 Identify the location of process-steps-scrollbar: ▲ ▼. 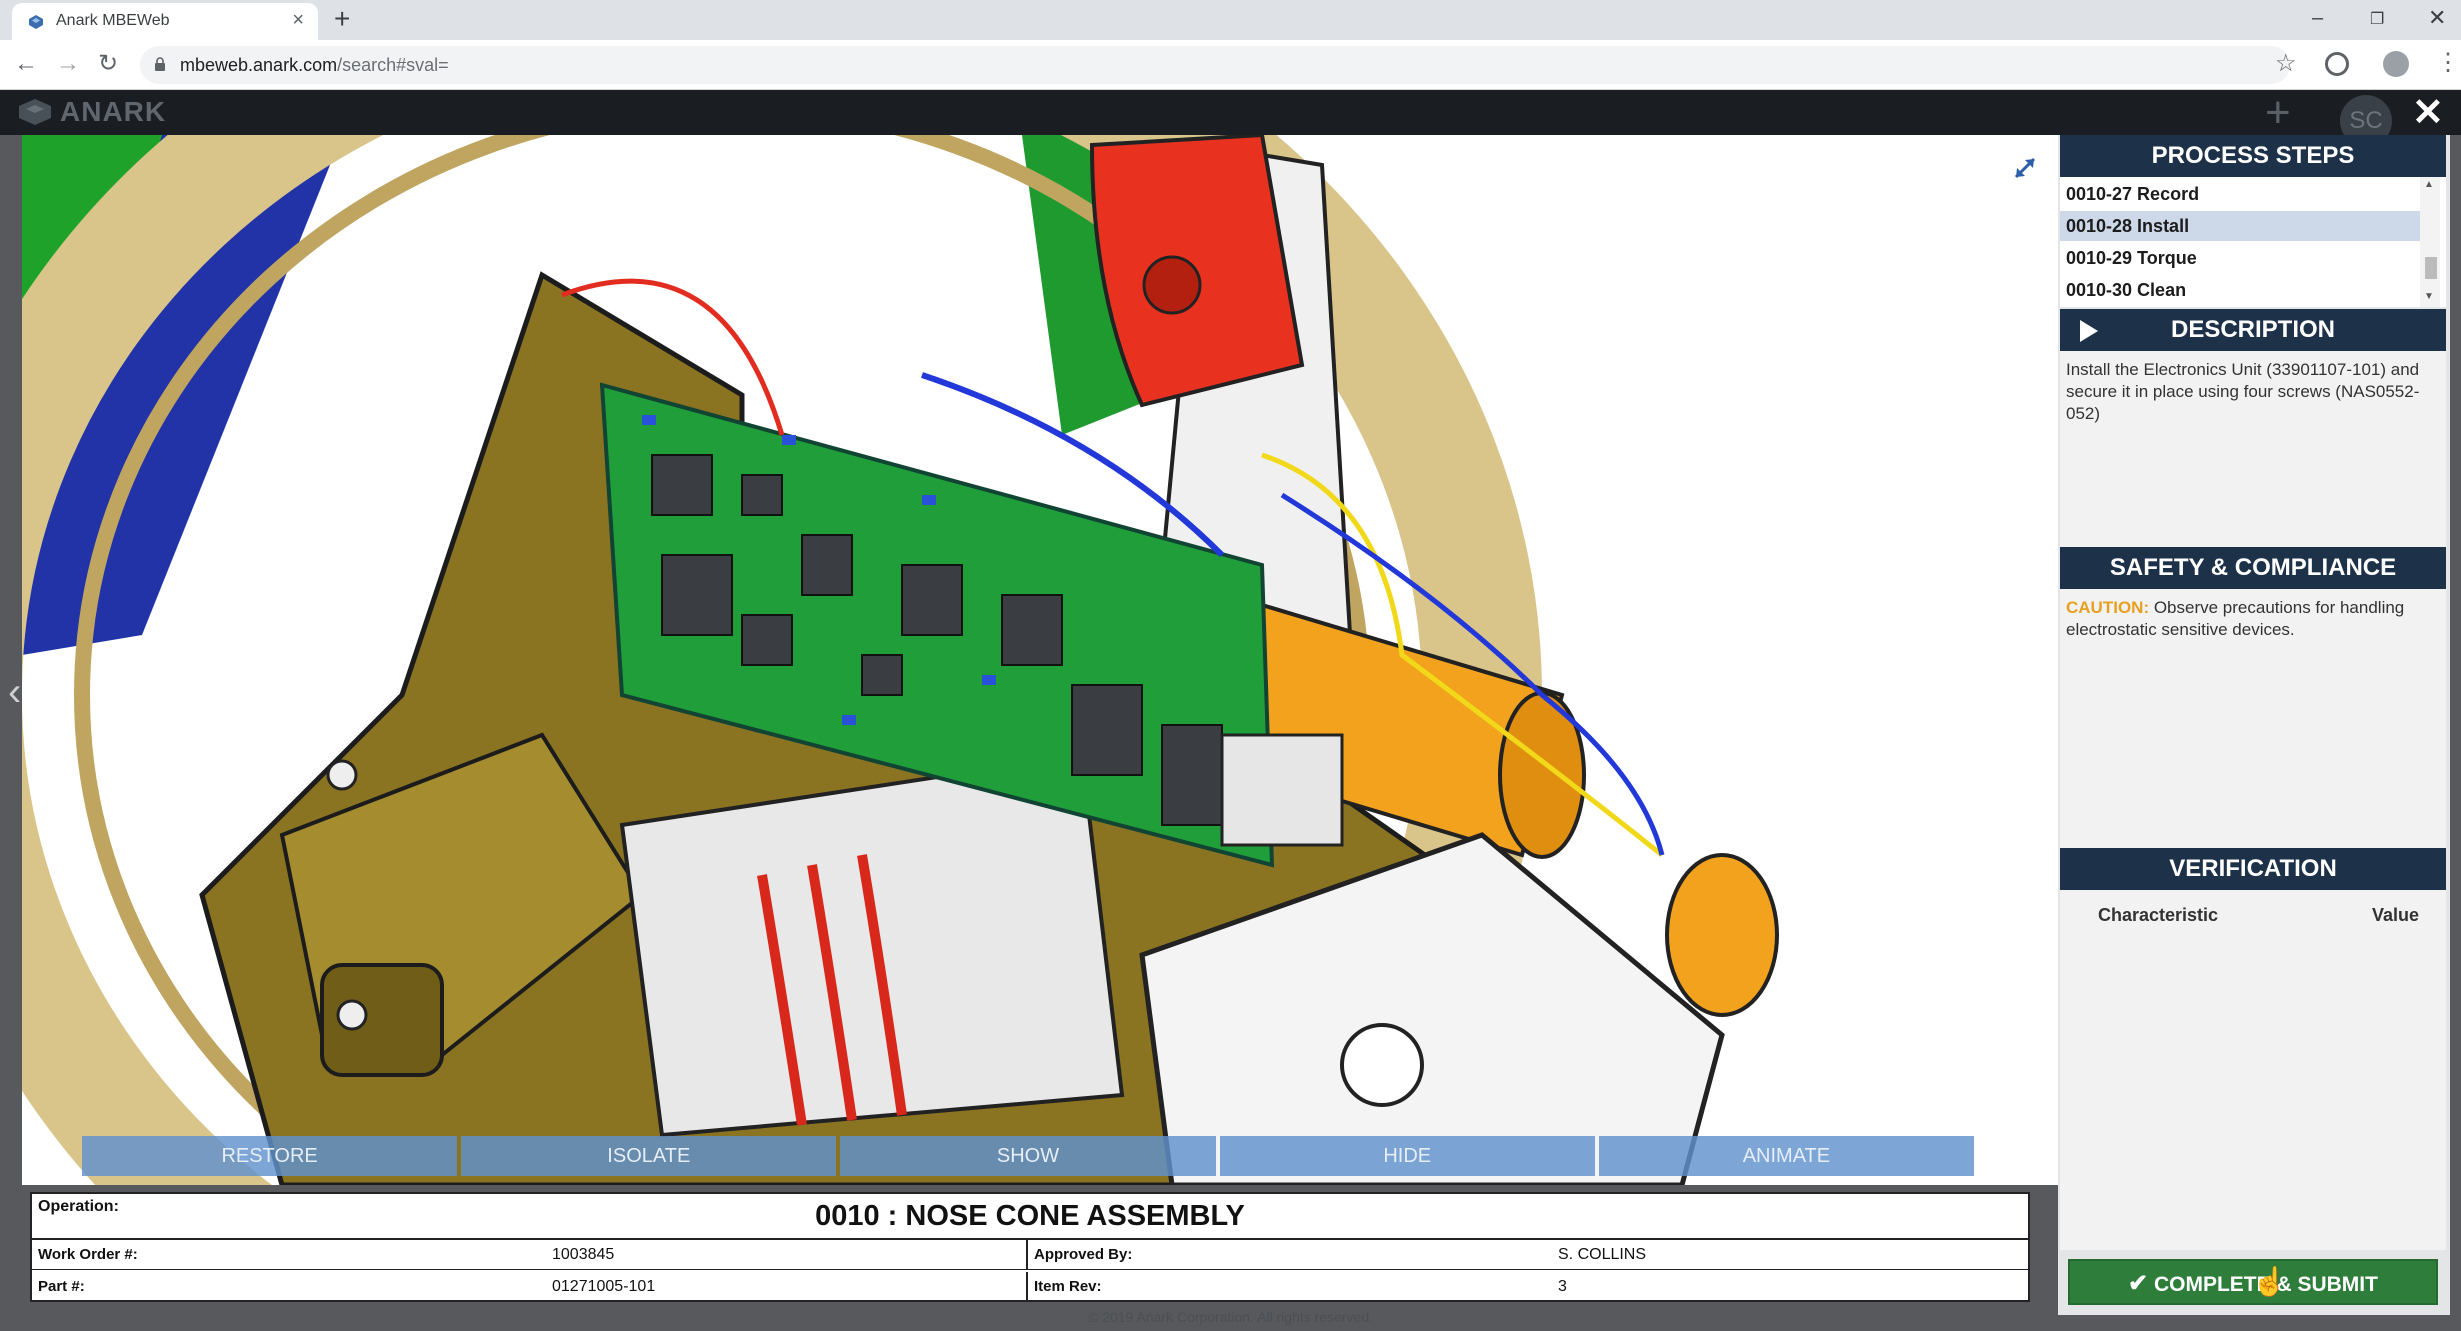
(2430, 242).